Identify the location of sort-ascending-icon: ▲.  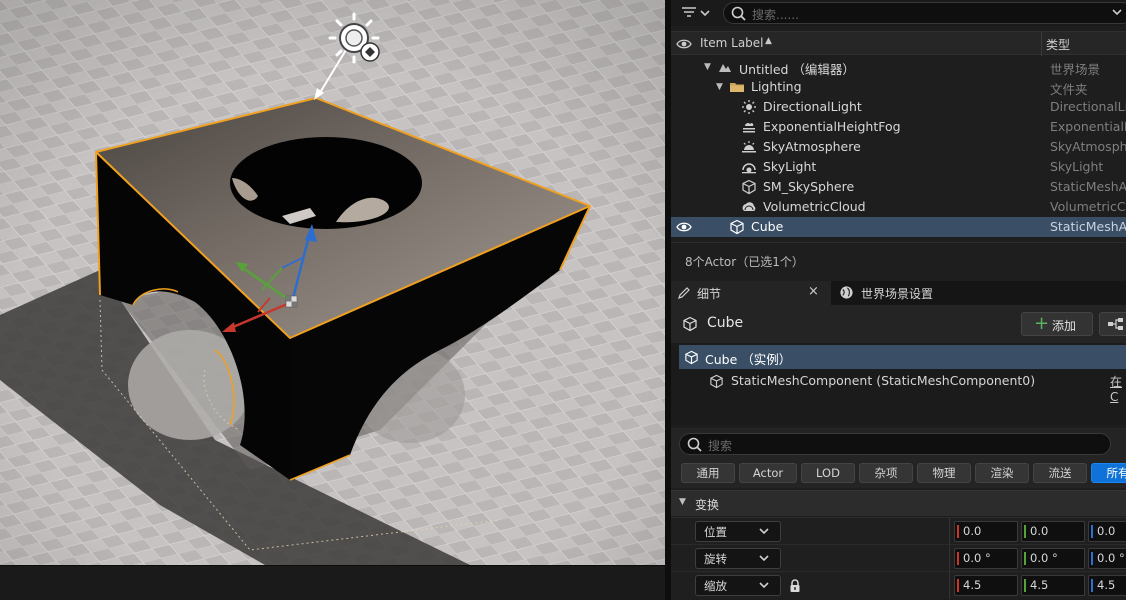
(768, 41).